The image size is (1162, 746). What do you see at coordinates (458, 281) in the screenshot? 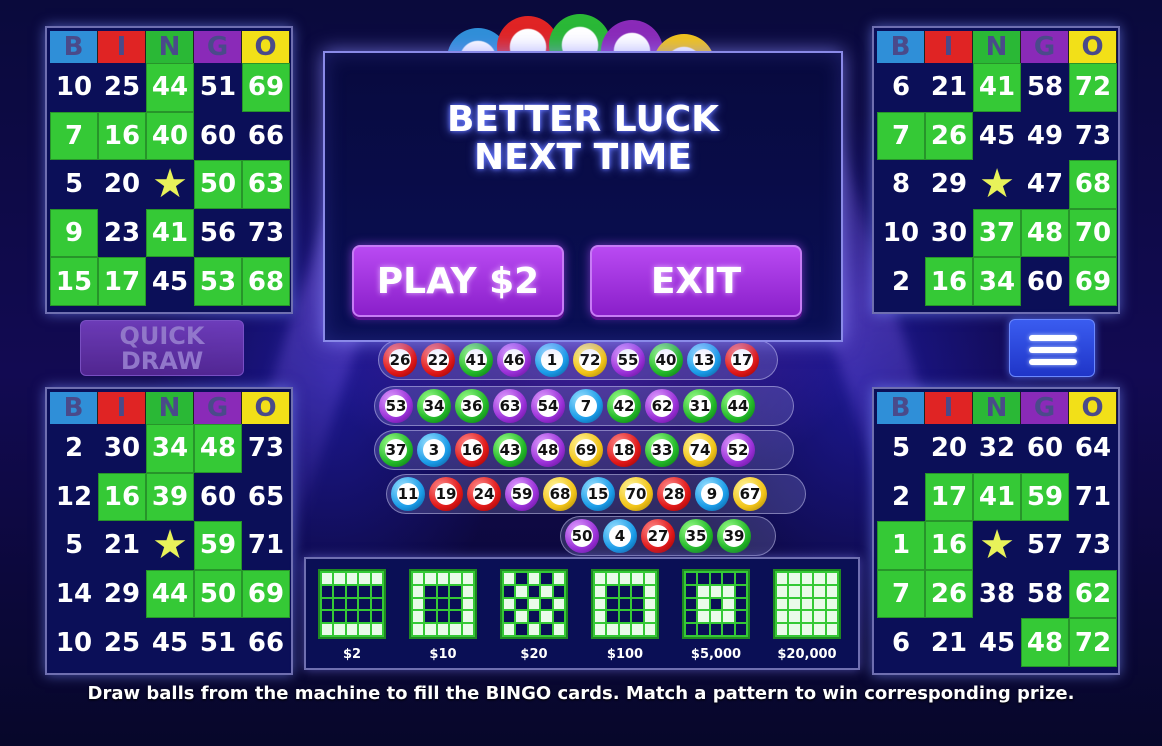
I see `play-button: PLAY $2` at bounding box center [458, 281].